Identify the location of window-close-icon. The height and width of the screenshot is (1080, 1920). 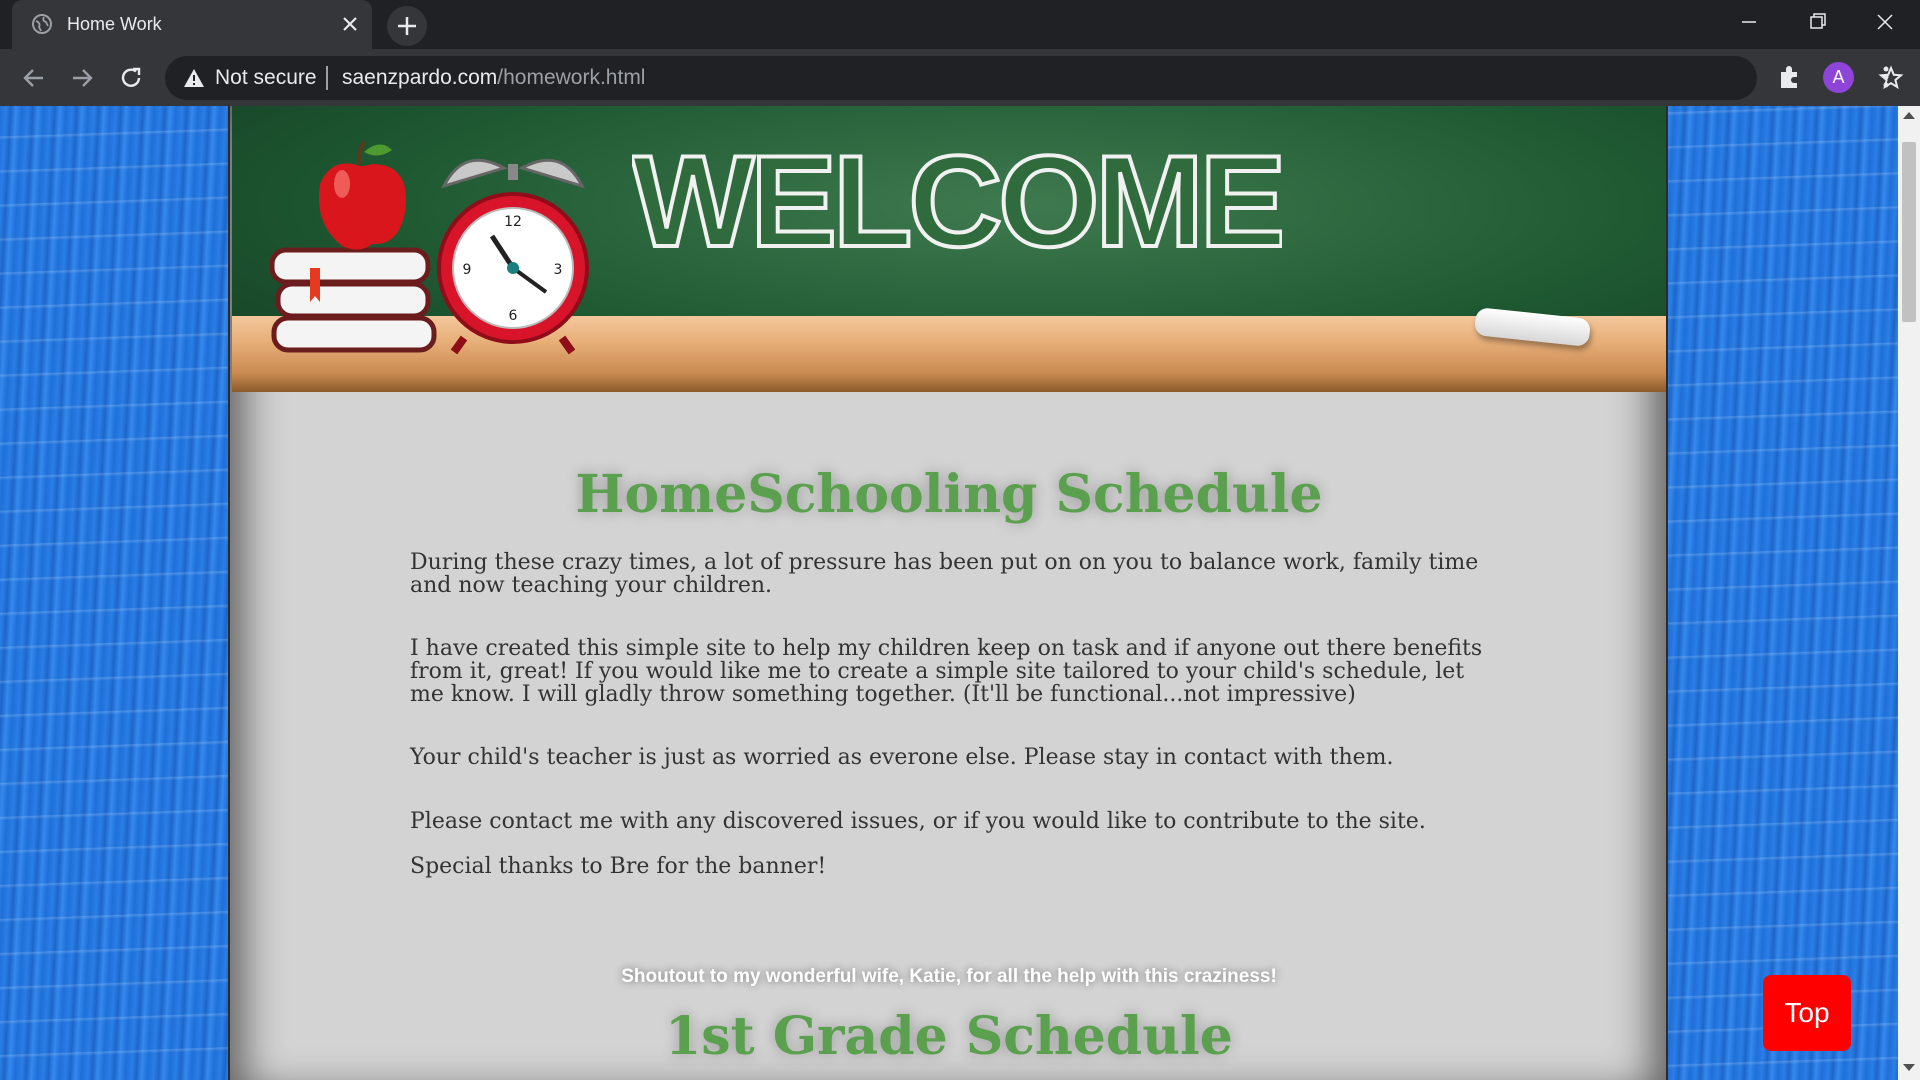
(1885, 22).